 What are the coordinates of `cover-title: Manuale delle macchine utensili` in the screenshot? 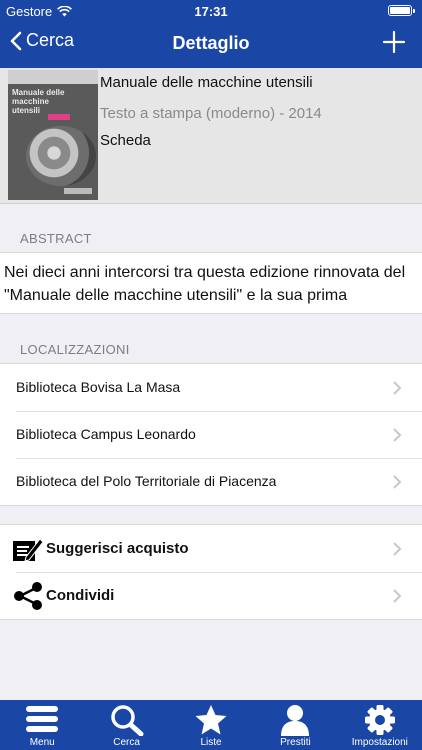 It's located at (38, 101).